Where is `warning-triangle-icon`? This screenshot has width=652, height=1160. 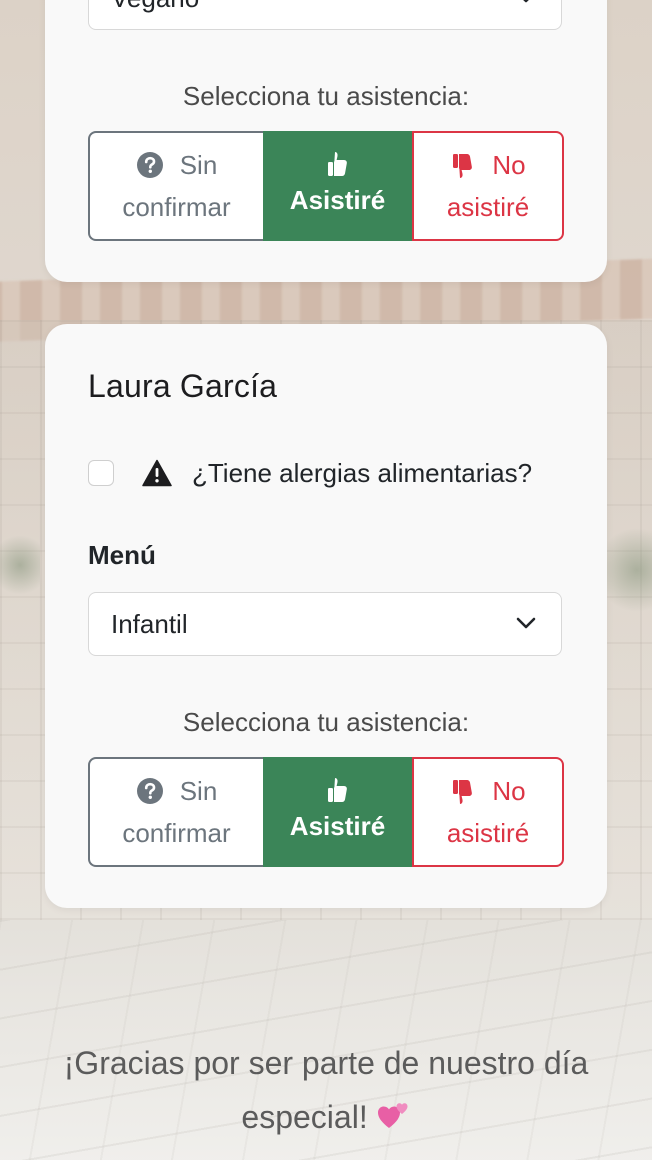 warning-triangle-icon is located at coordinates (157, 473).